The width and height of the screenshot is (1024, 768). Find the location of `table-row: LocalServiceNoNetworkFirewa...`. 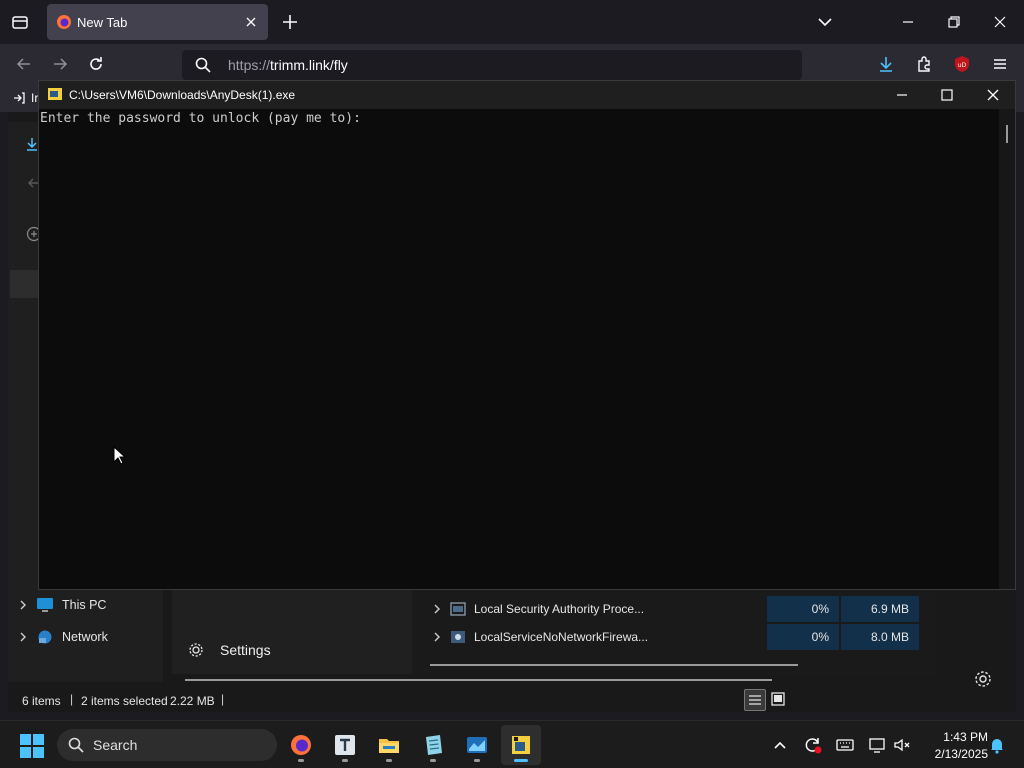

table-row: LocalServiceNoNetworkFirewa... is located at coordinates (540, 637).